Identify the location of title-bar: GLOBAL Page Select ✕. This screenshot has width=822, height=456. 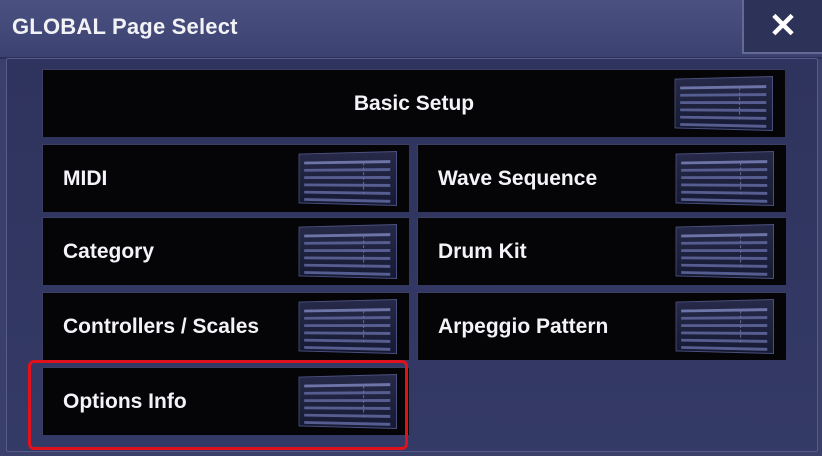
(411, 29).